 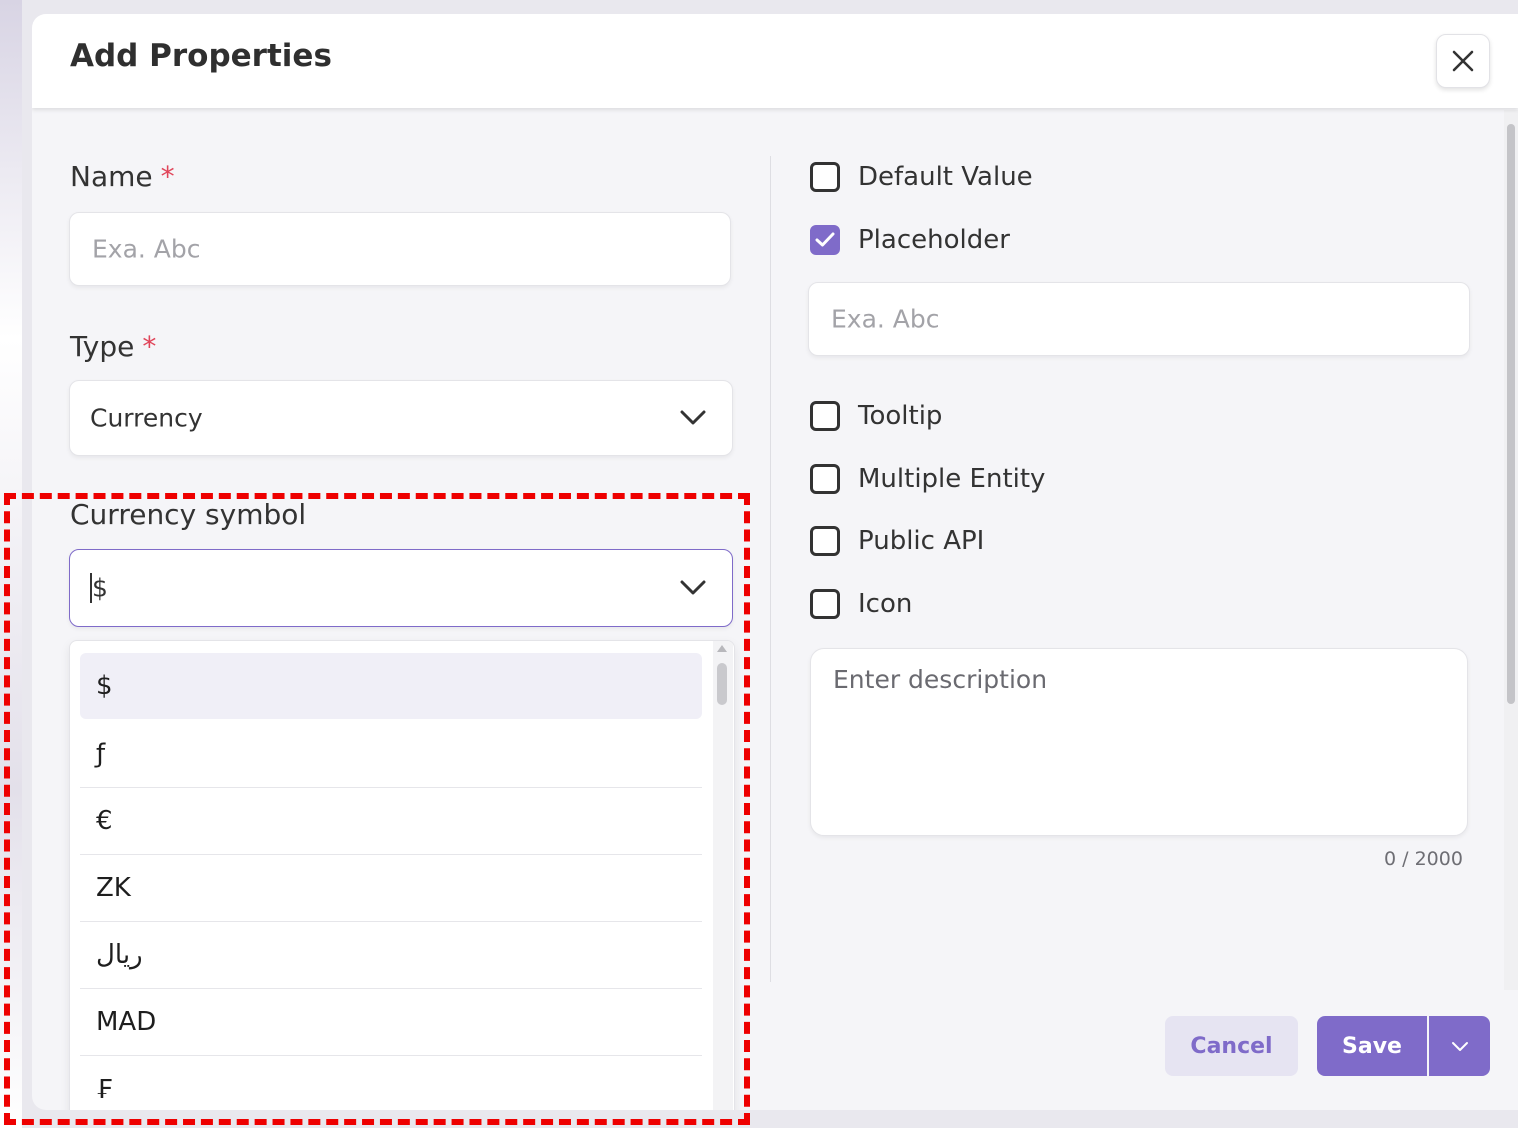 What do you see at coordinates (723, 875) in the screenshot?
I see `options-scrollbar` at bounding box center [723, 875].